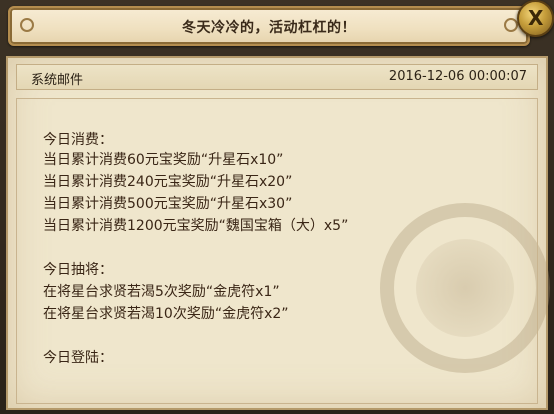 This screenshot has height=414, width=554. What do you see at coordinates (511, 25) in the screenshot?
I see `title-right-ornament-icon` at bounding box center [511, 25].